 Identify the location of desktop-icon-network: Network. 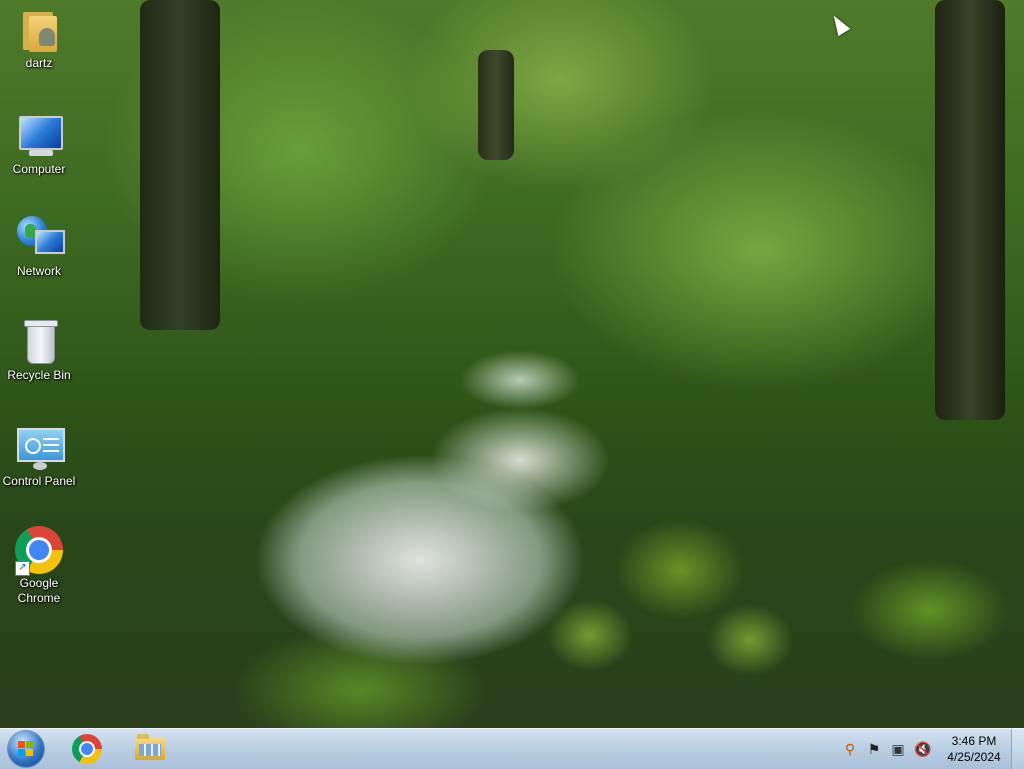
(39, 246).